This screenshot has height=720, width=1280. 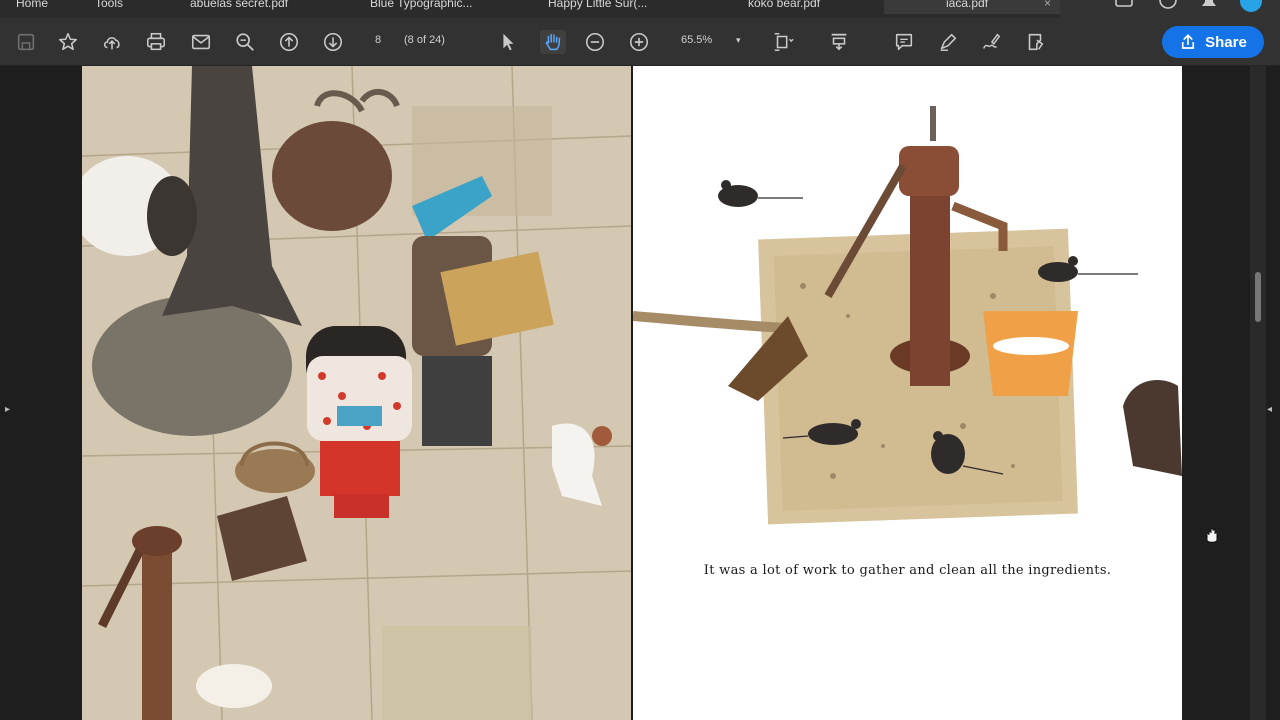 I want to click on share-button: Share, so click(x=1213, y=42).